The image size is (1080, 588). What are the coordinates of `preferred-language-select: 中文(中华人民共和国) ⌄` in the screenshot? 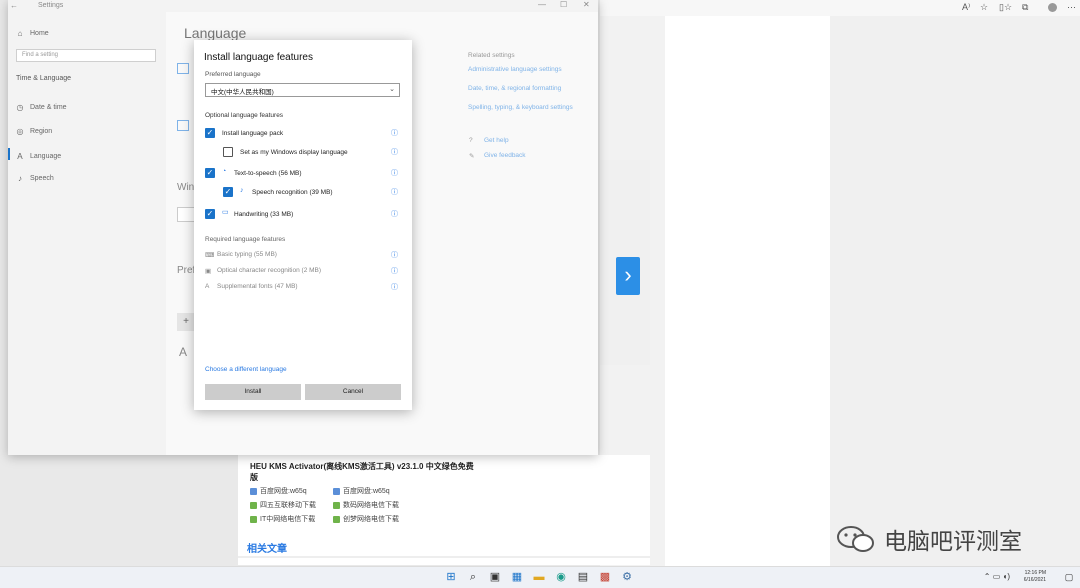 It's located at (302, 90).